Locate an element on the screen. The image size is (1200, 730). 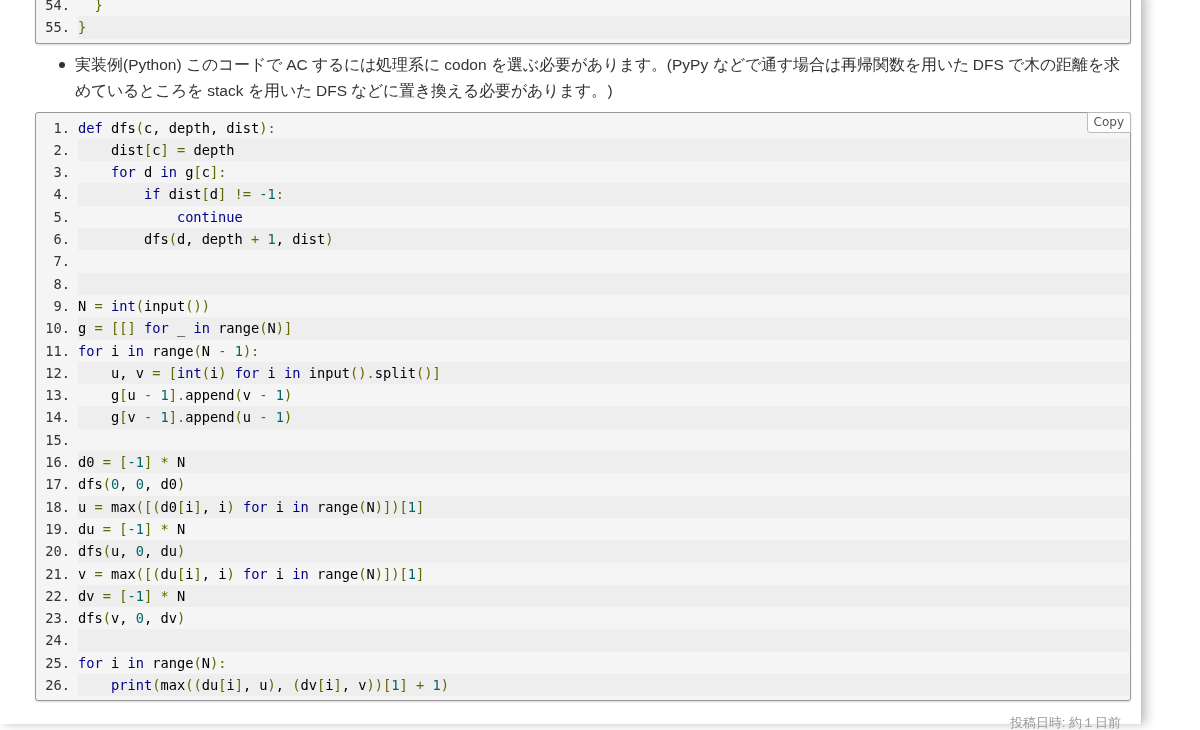
line-number: 7. is located at coordinates (61, 262).